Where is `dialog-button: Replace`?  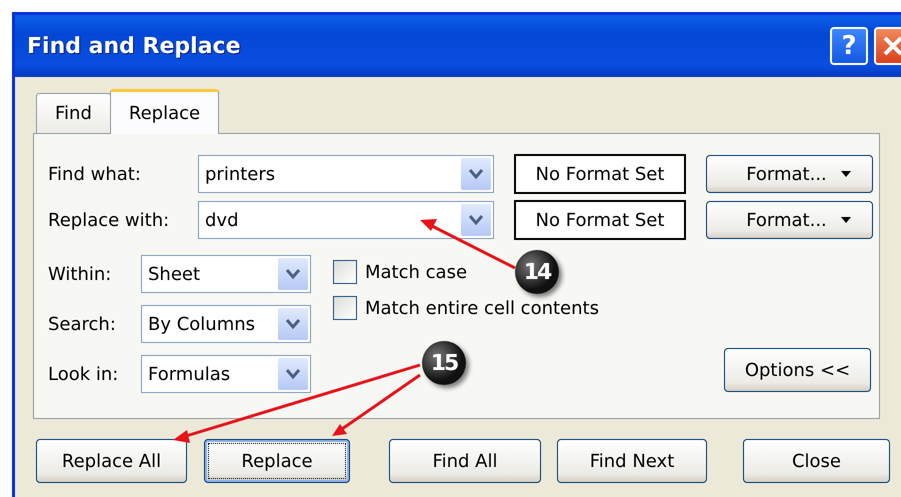 dialog-button: Replace is located at coordinates (277, 461).